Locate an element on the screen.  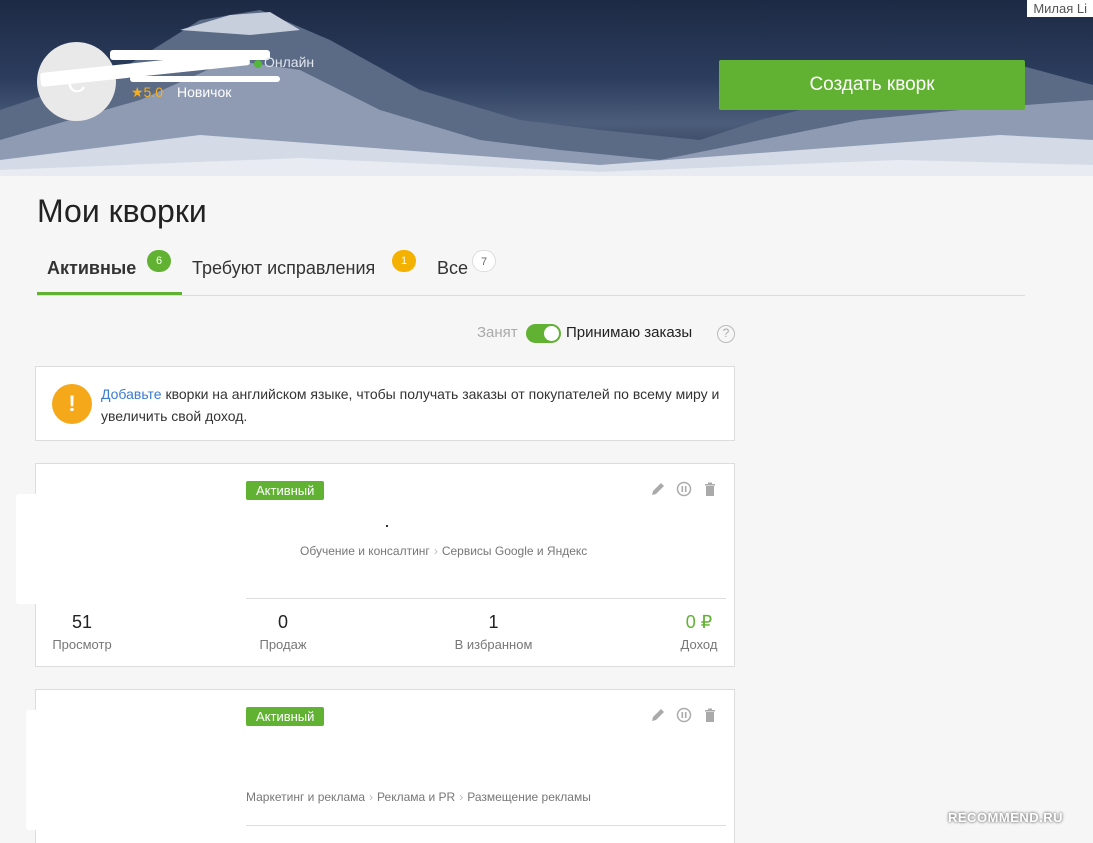
page-title: Мои кворки is located at coordinates (122, 211).